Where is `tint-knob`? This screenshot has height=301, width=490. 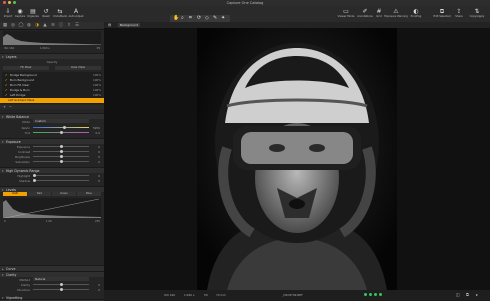
tint-knob is located at coordinates (61, 133).